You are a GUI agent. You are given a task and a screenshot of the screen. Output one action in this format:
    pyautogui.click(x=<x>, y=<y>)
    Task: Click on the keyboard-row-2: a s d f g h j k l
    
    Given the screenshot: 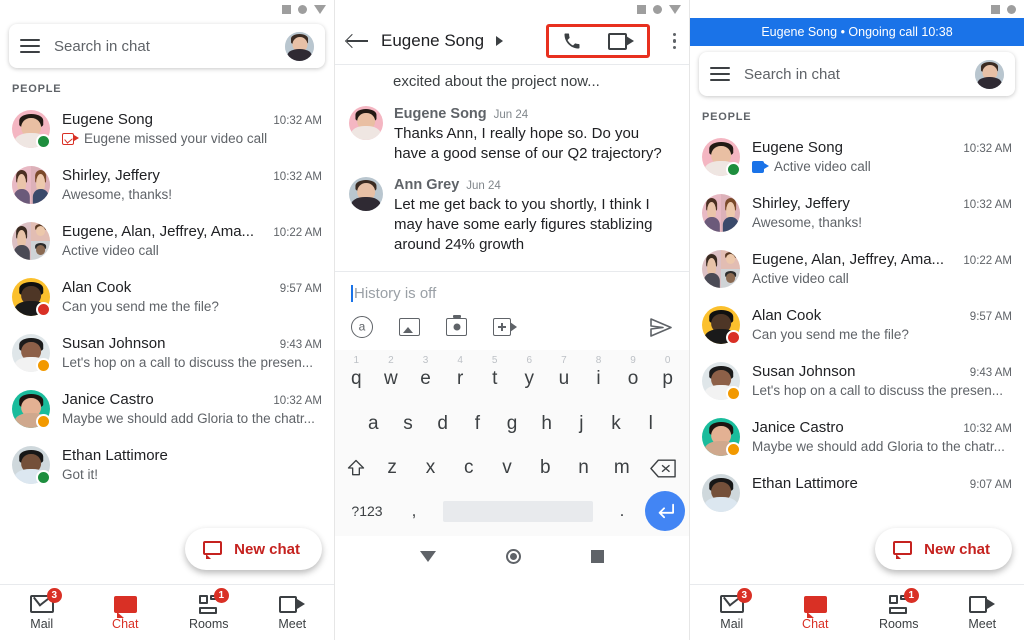 What is the action you would take?
    pyautogui.click(x=512, y=424)
    